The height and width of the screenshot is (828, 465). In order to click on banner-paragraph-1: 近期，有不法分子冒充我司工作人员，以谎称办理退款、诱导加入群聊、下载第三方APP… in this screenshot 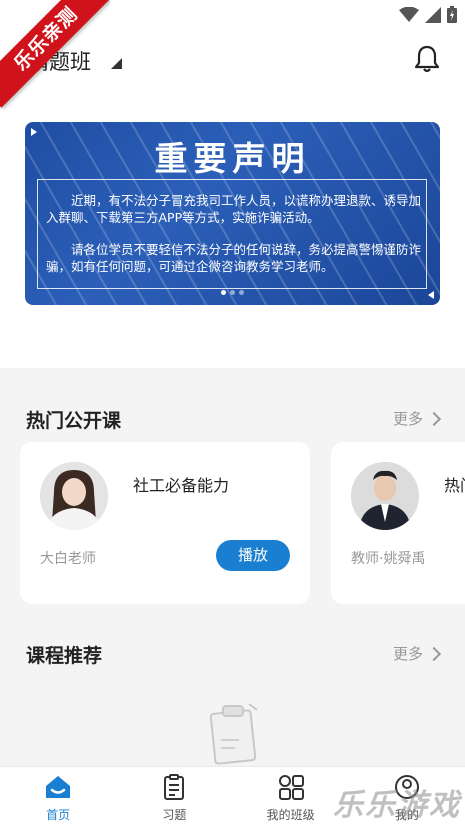, I will do `click(234, 209)`.